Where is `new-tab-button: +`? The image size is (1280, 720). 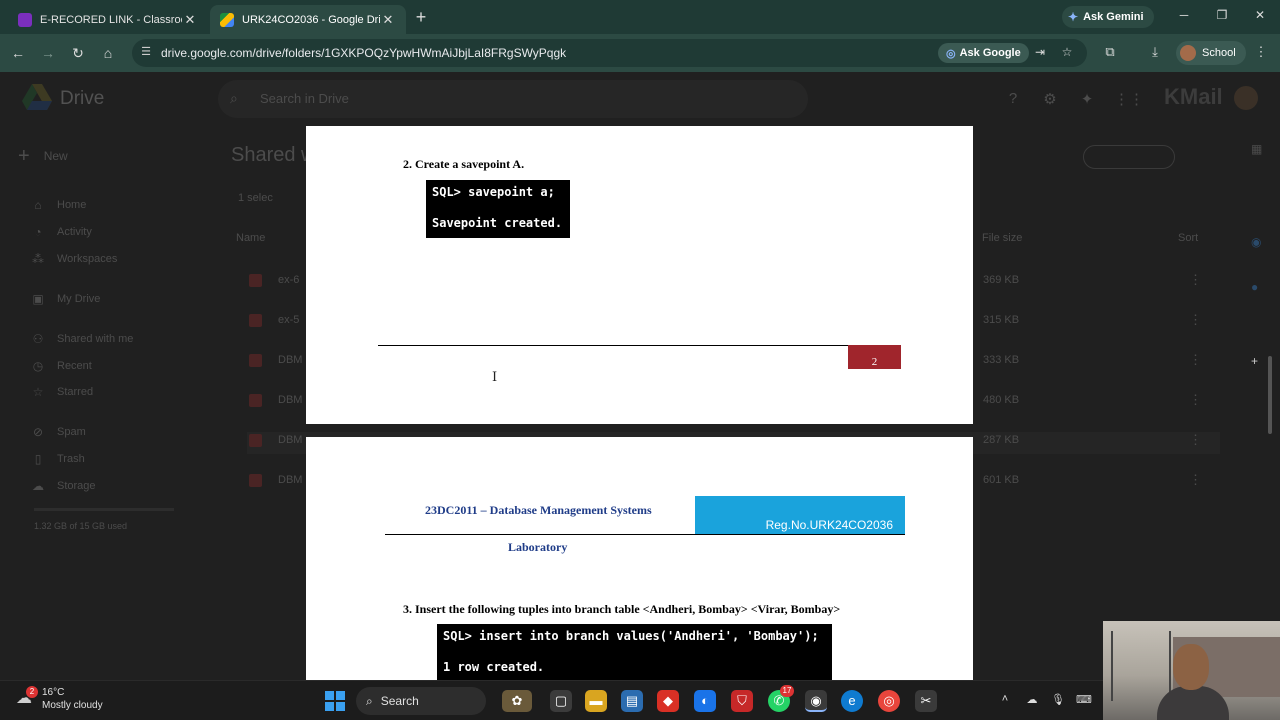 new-tab-button: + is located at coordinates (421, 18).